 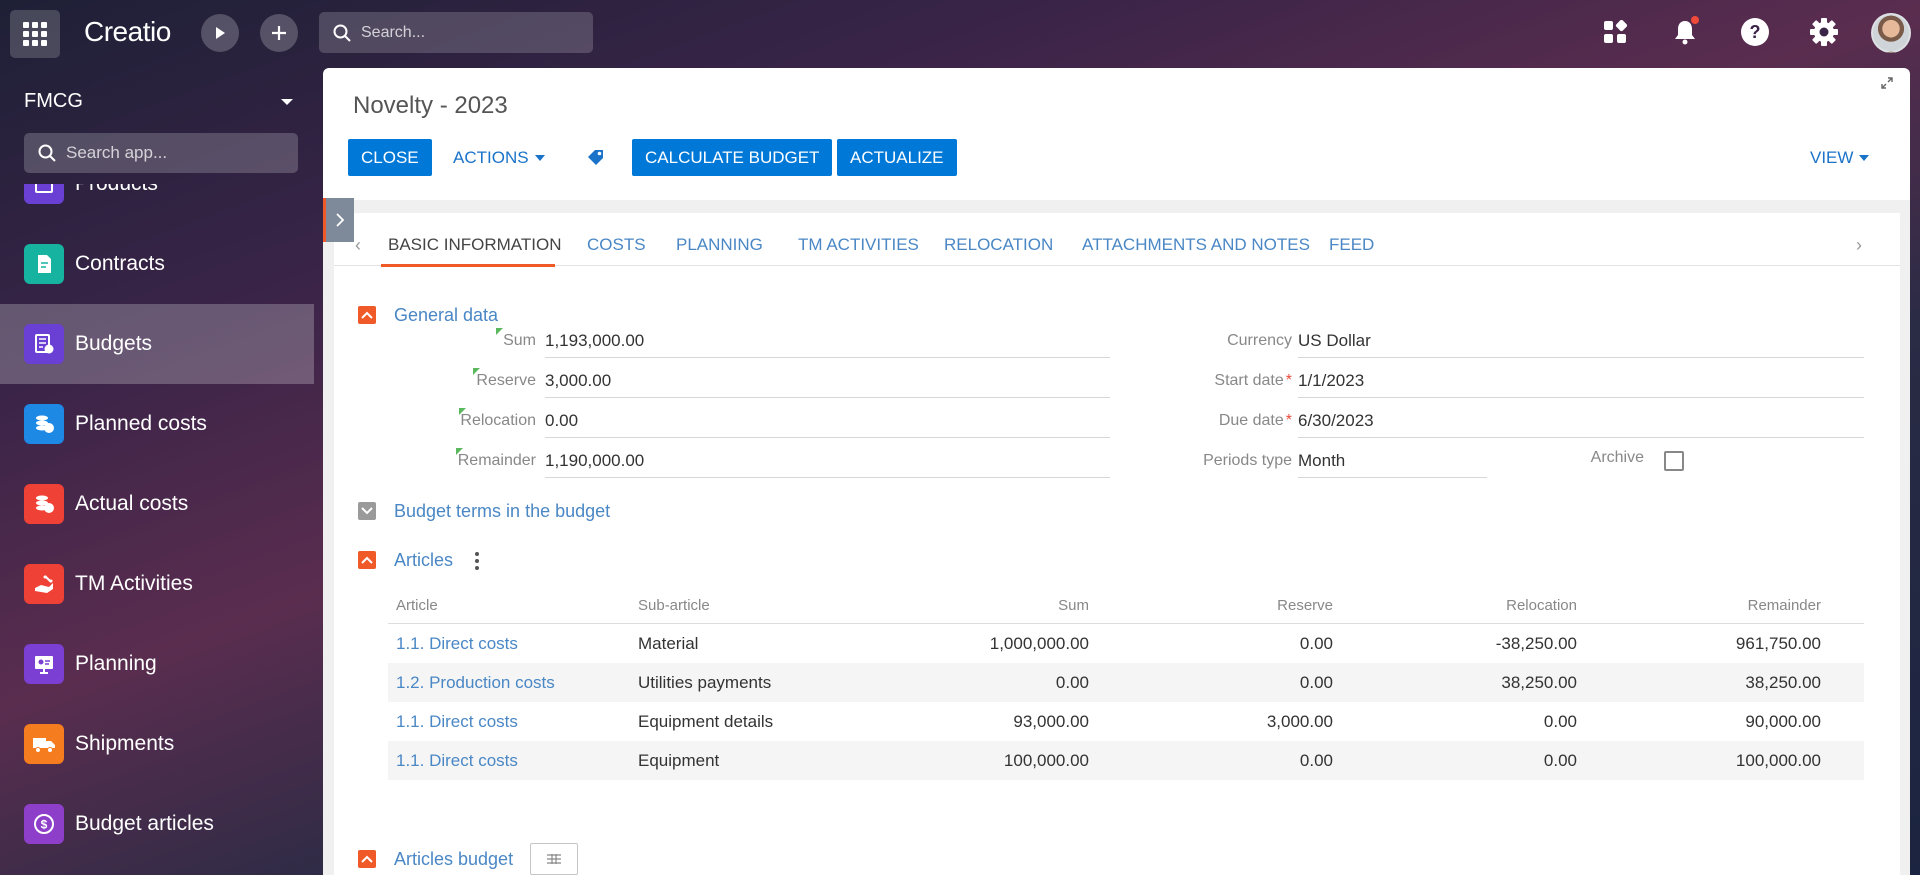 What do you see at coordinates (1859, 245) in the screenshot?
I see `chevron-right-icon: ›` at bounding box center [1859, 245].